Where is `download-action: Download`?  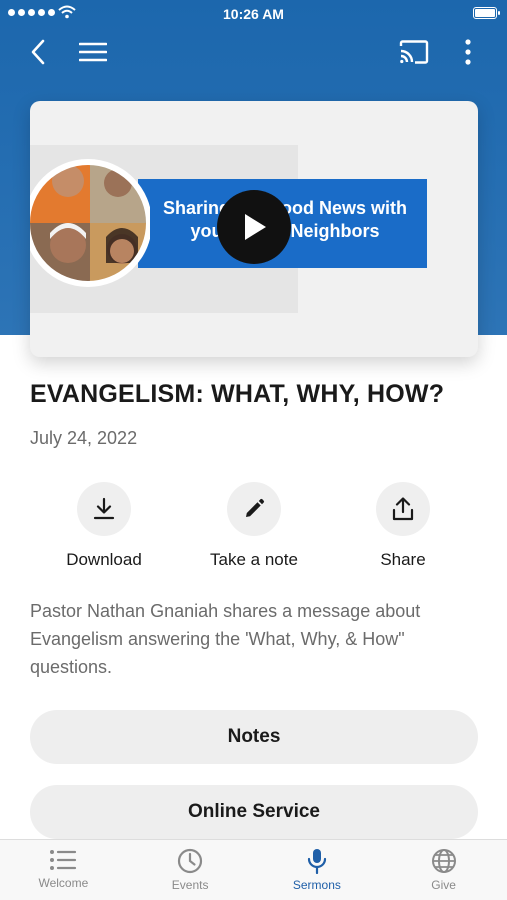 download-action: Download is located at coordinates (104, 526).